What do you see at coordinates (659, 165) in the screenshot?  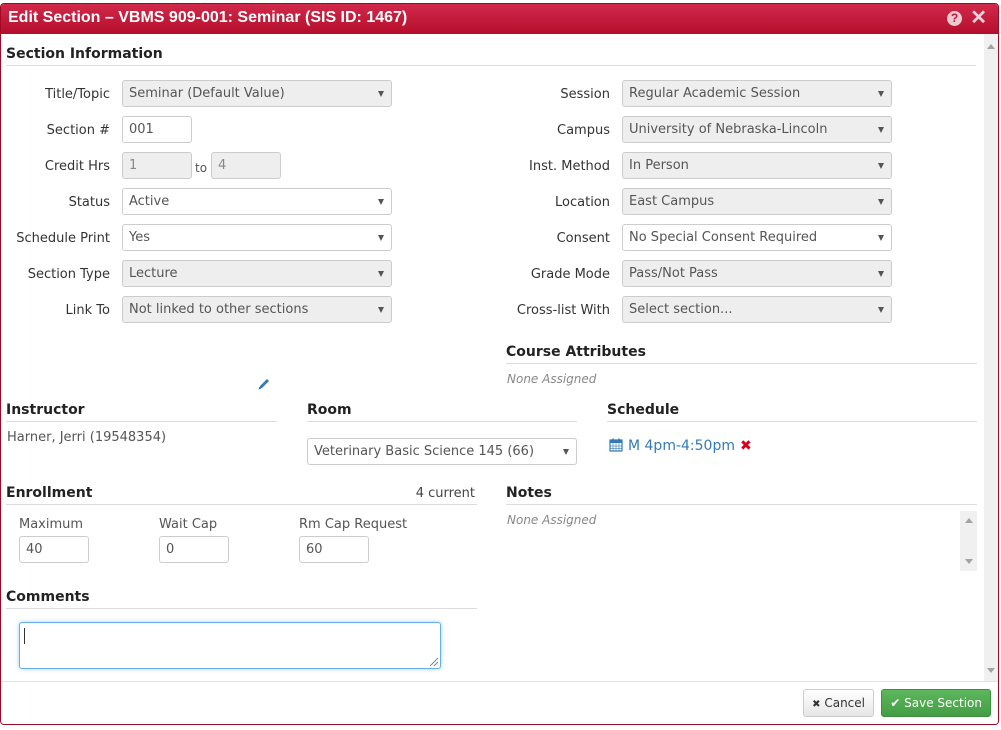 I see `inst-method-value: In Person` at bounding box center [659, 165].